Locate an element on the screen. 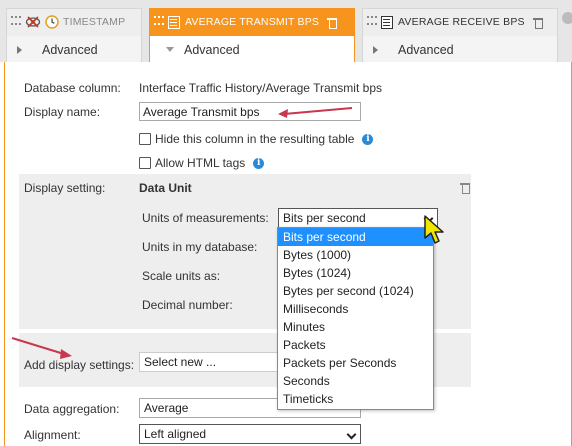 The image size is (572, 446). tab-average-receive-bps: AVERAGE RECEIVE BPS Advanced is located at coordinates (460, 35).